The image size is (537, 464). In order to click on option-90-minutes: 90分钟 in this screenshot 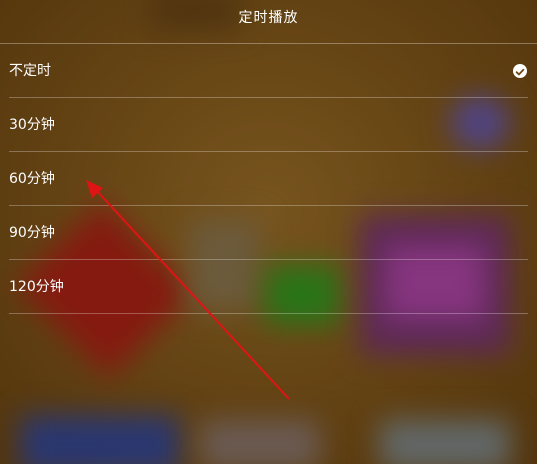, I will do `click(268, 233)`.